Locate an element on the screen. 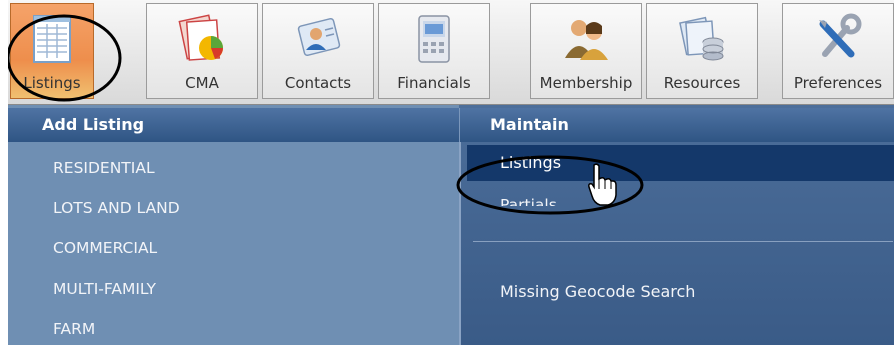 This screenshot has height=345, width=894. membership-icon is located at coordinates (586, 40).